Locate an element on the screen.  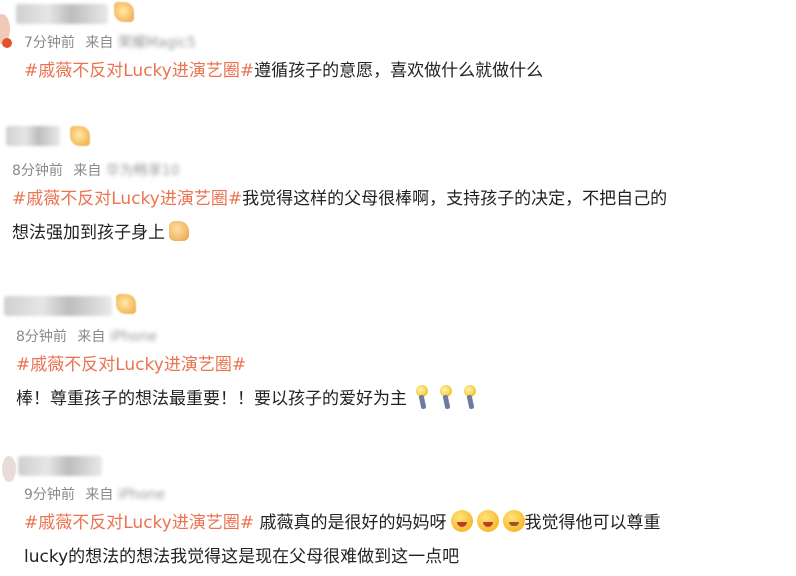
post-meta: 8分钟前 来自 iPhone is located at coordinates (86, 336).